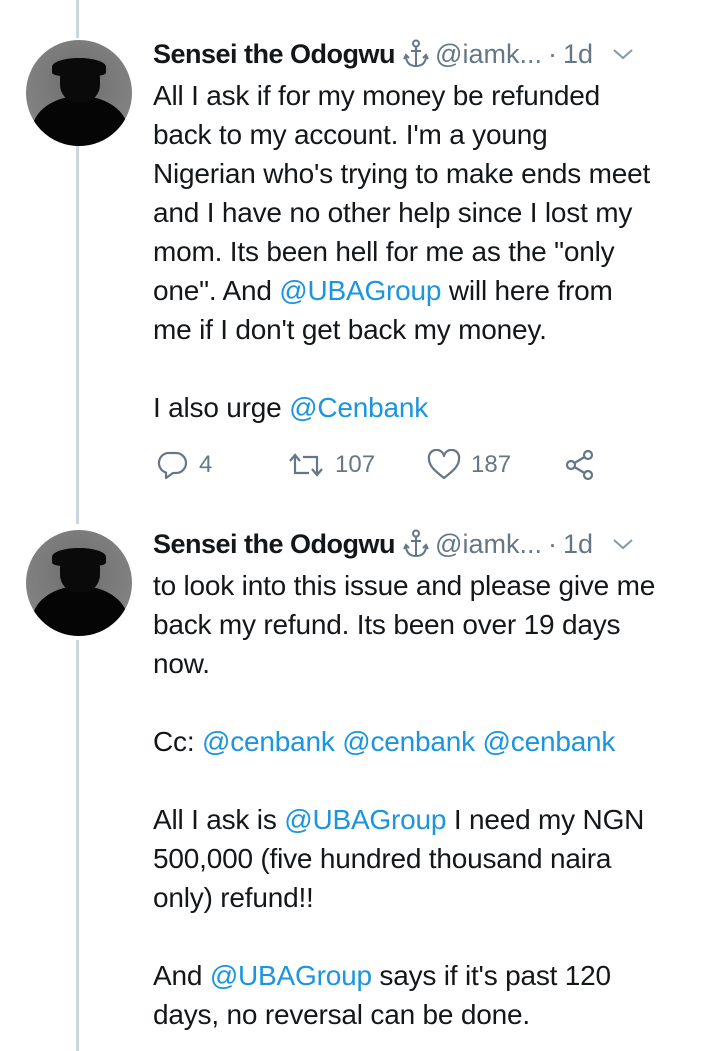 The width and height of the screenshot is (720, 1051). Describe the element at coordinates (306, 465) in the screenshot. I see `retweet-icon` at that location.